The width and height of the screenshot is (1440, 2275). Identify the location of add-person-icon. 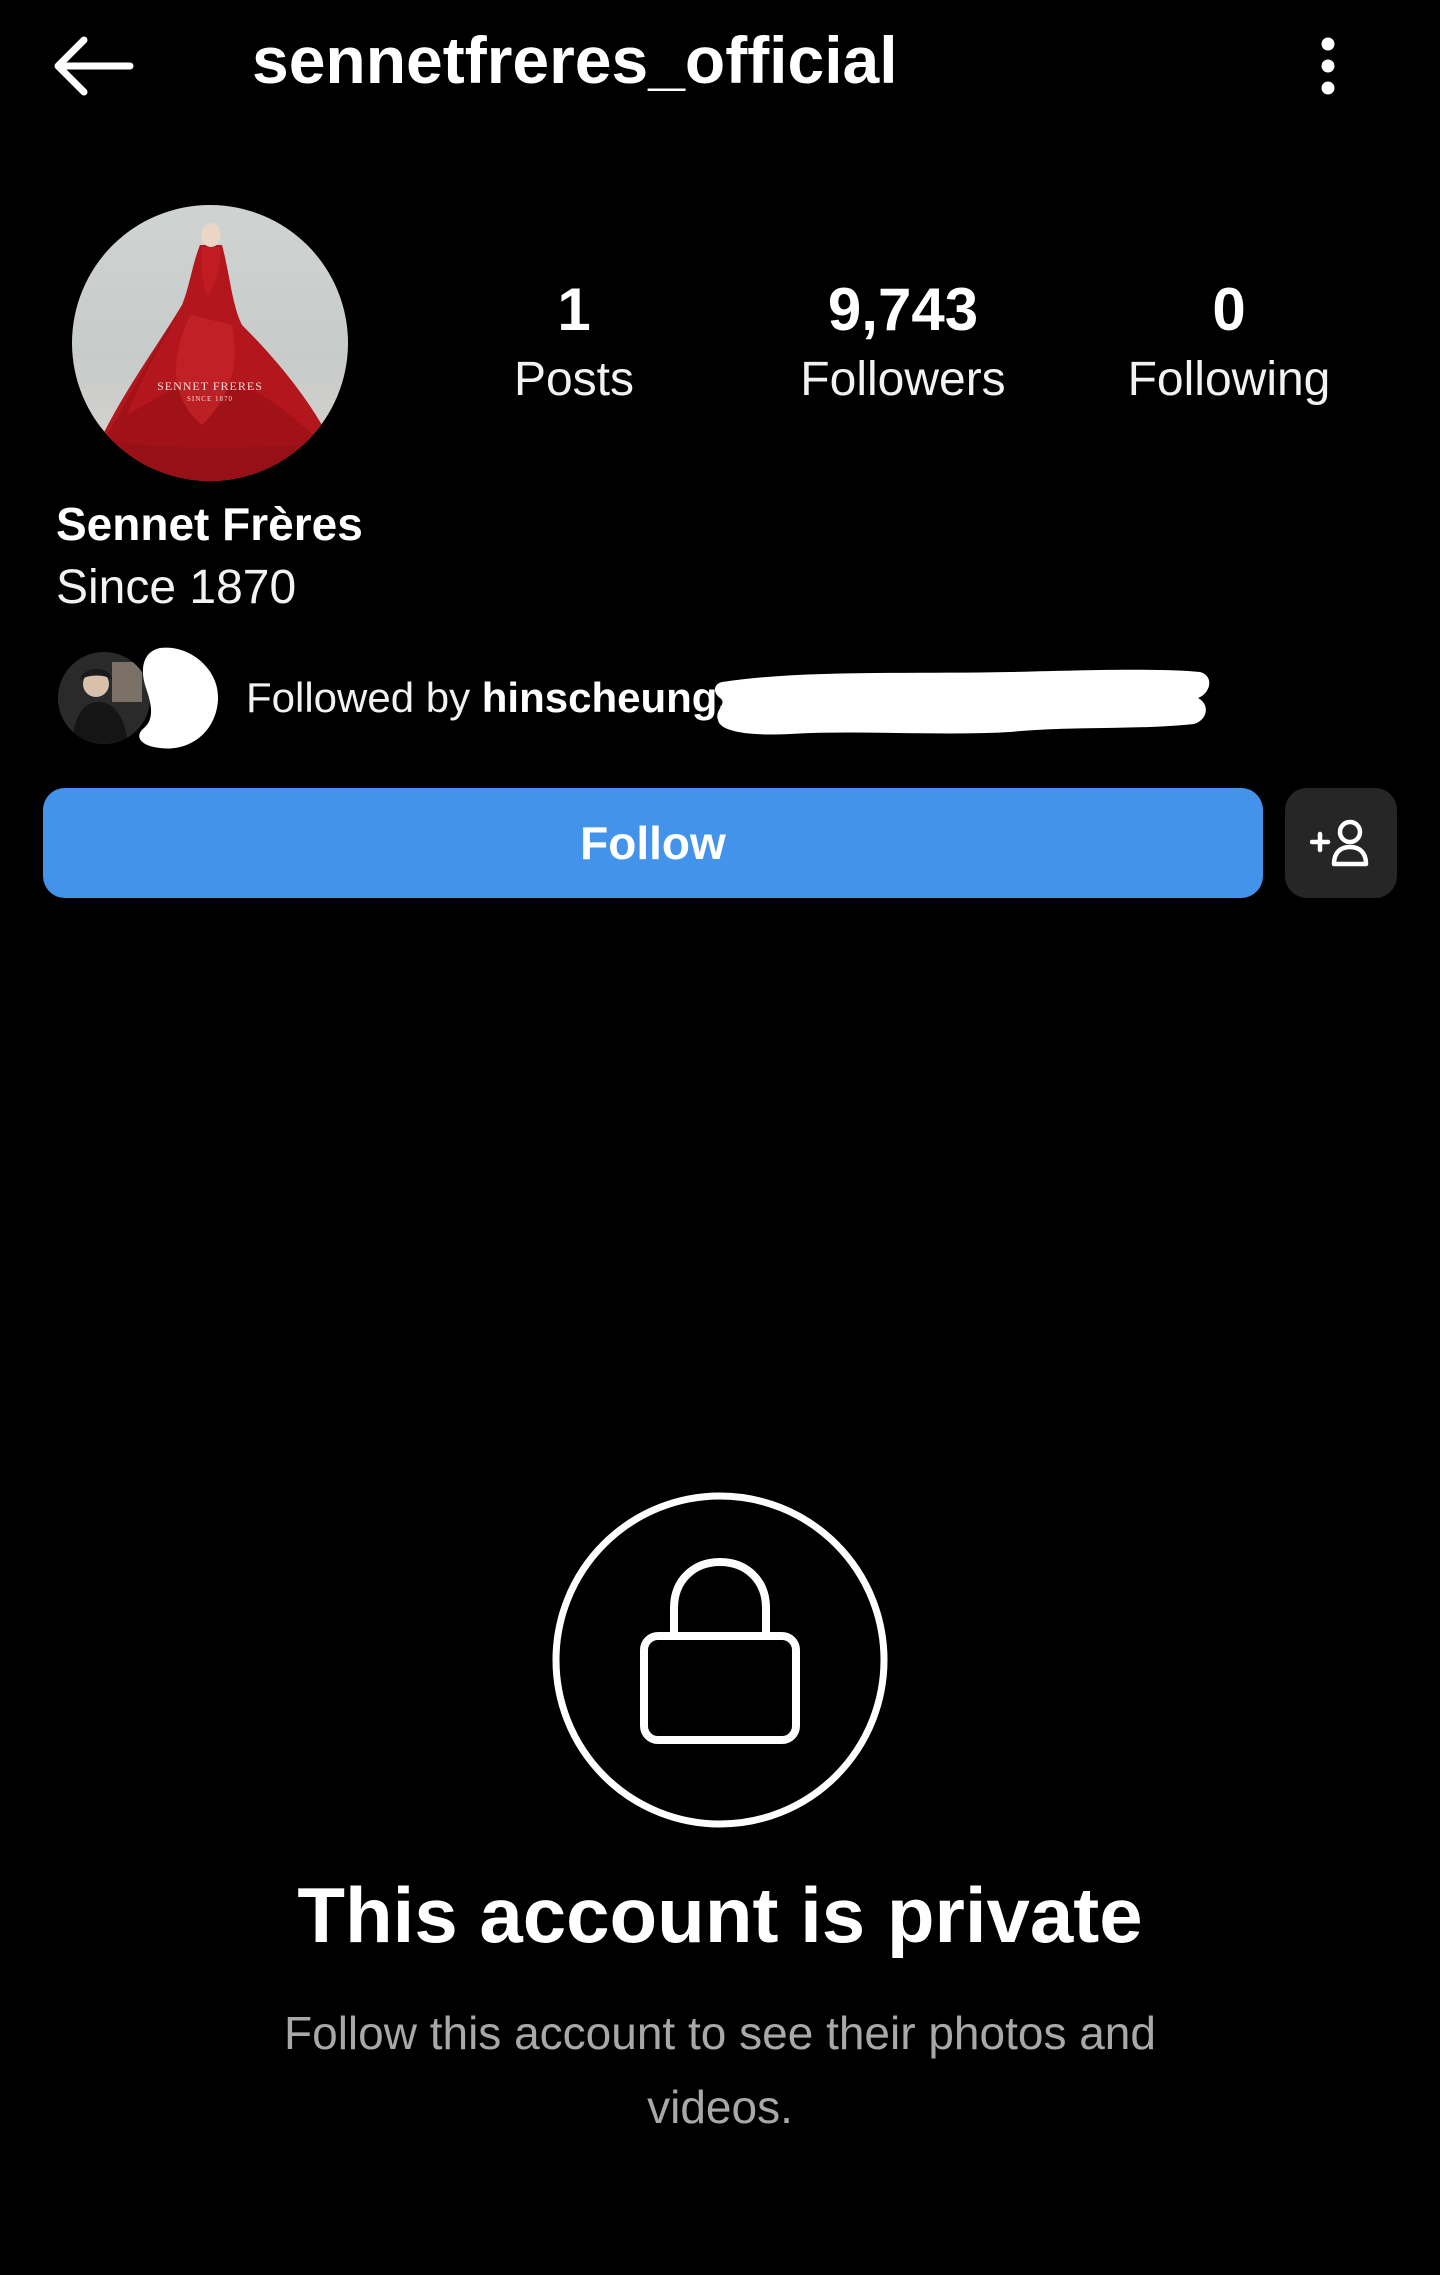
(1339, 843).